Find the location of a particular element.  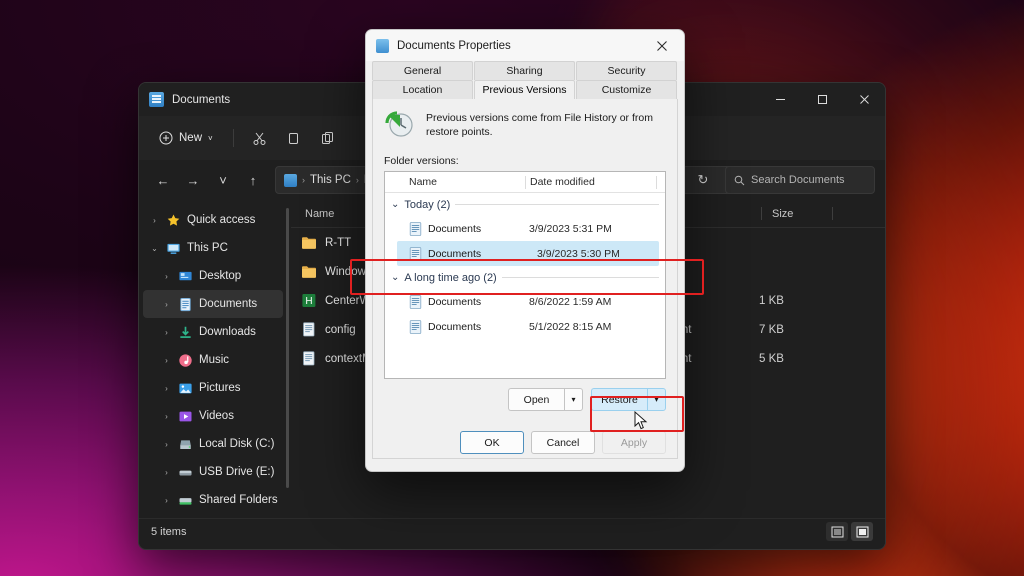

search-input: Search Documents is located at coordinates (800, 180).